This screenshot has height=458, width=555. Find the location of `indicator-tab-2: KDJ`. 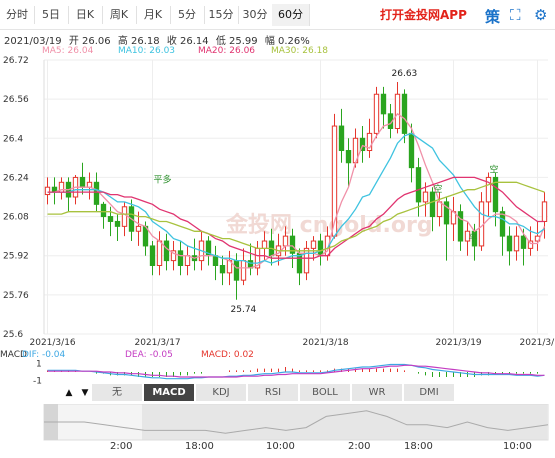

indicator-tab-2: KDJ is located at coordinates (221, 392).